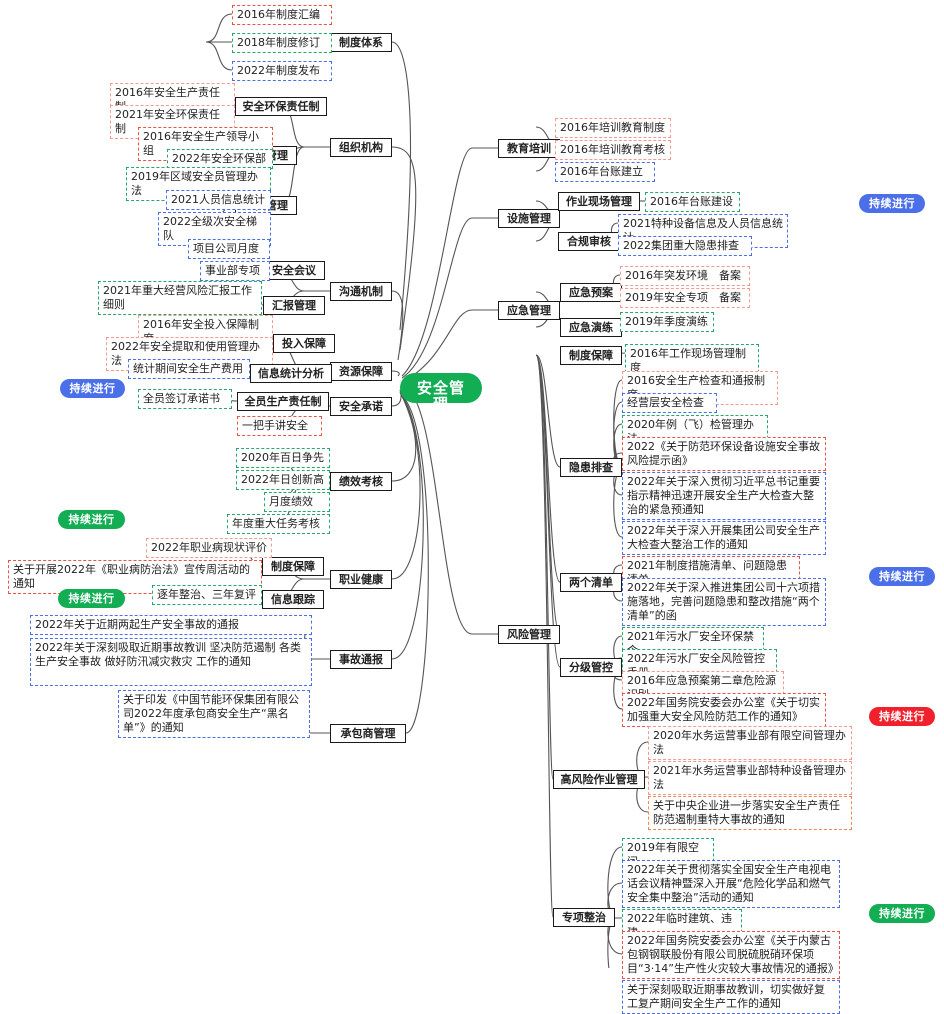  I want to click on mindmap-node-quanyuan: 全员生产责任制, so click(283, 401).